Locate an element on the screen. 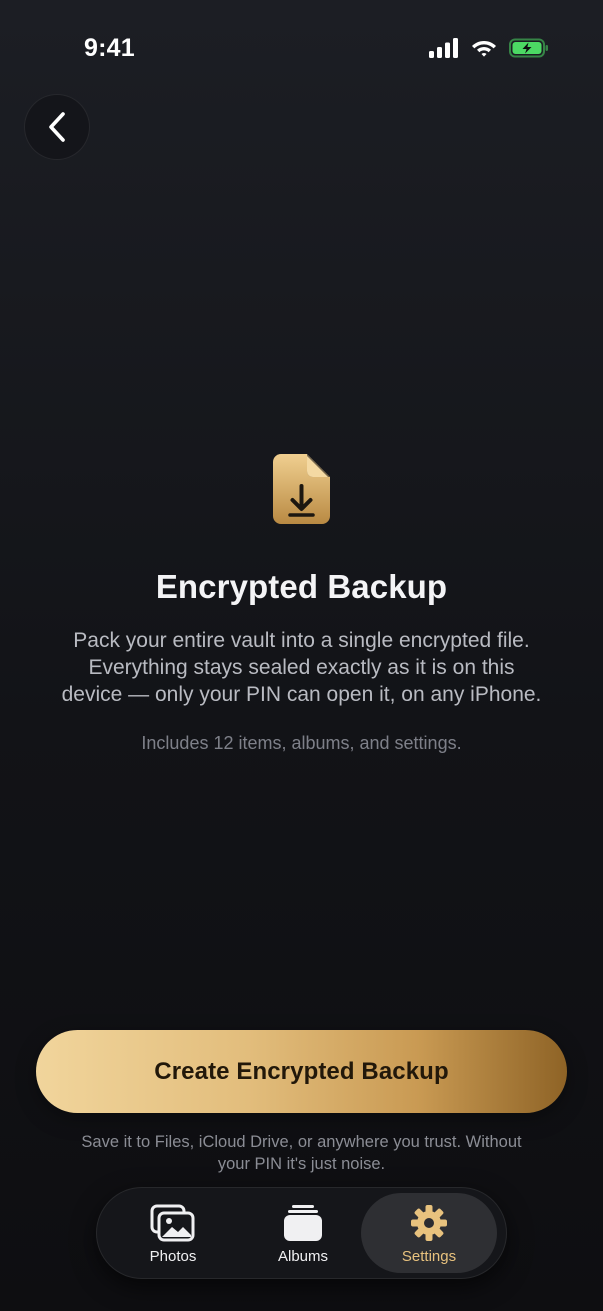 Image resolution: width=603 pixels, height=1311 pixels. chevron-left-icon is located at coordinates (57, 127).